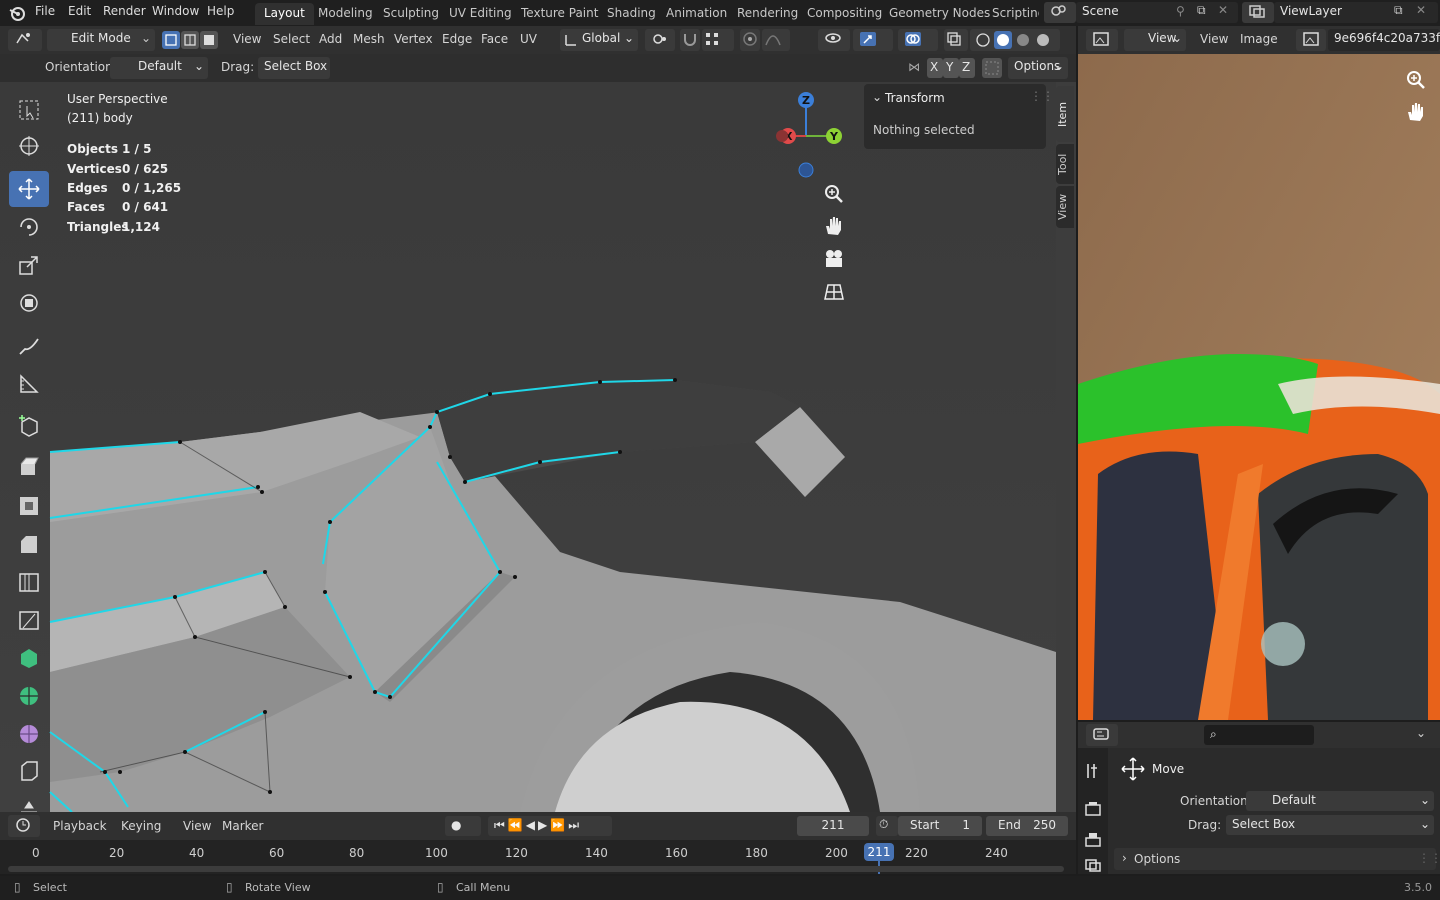  I want to click on menu-render: Render, so click(124, 11).